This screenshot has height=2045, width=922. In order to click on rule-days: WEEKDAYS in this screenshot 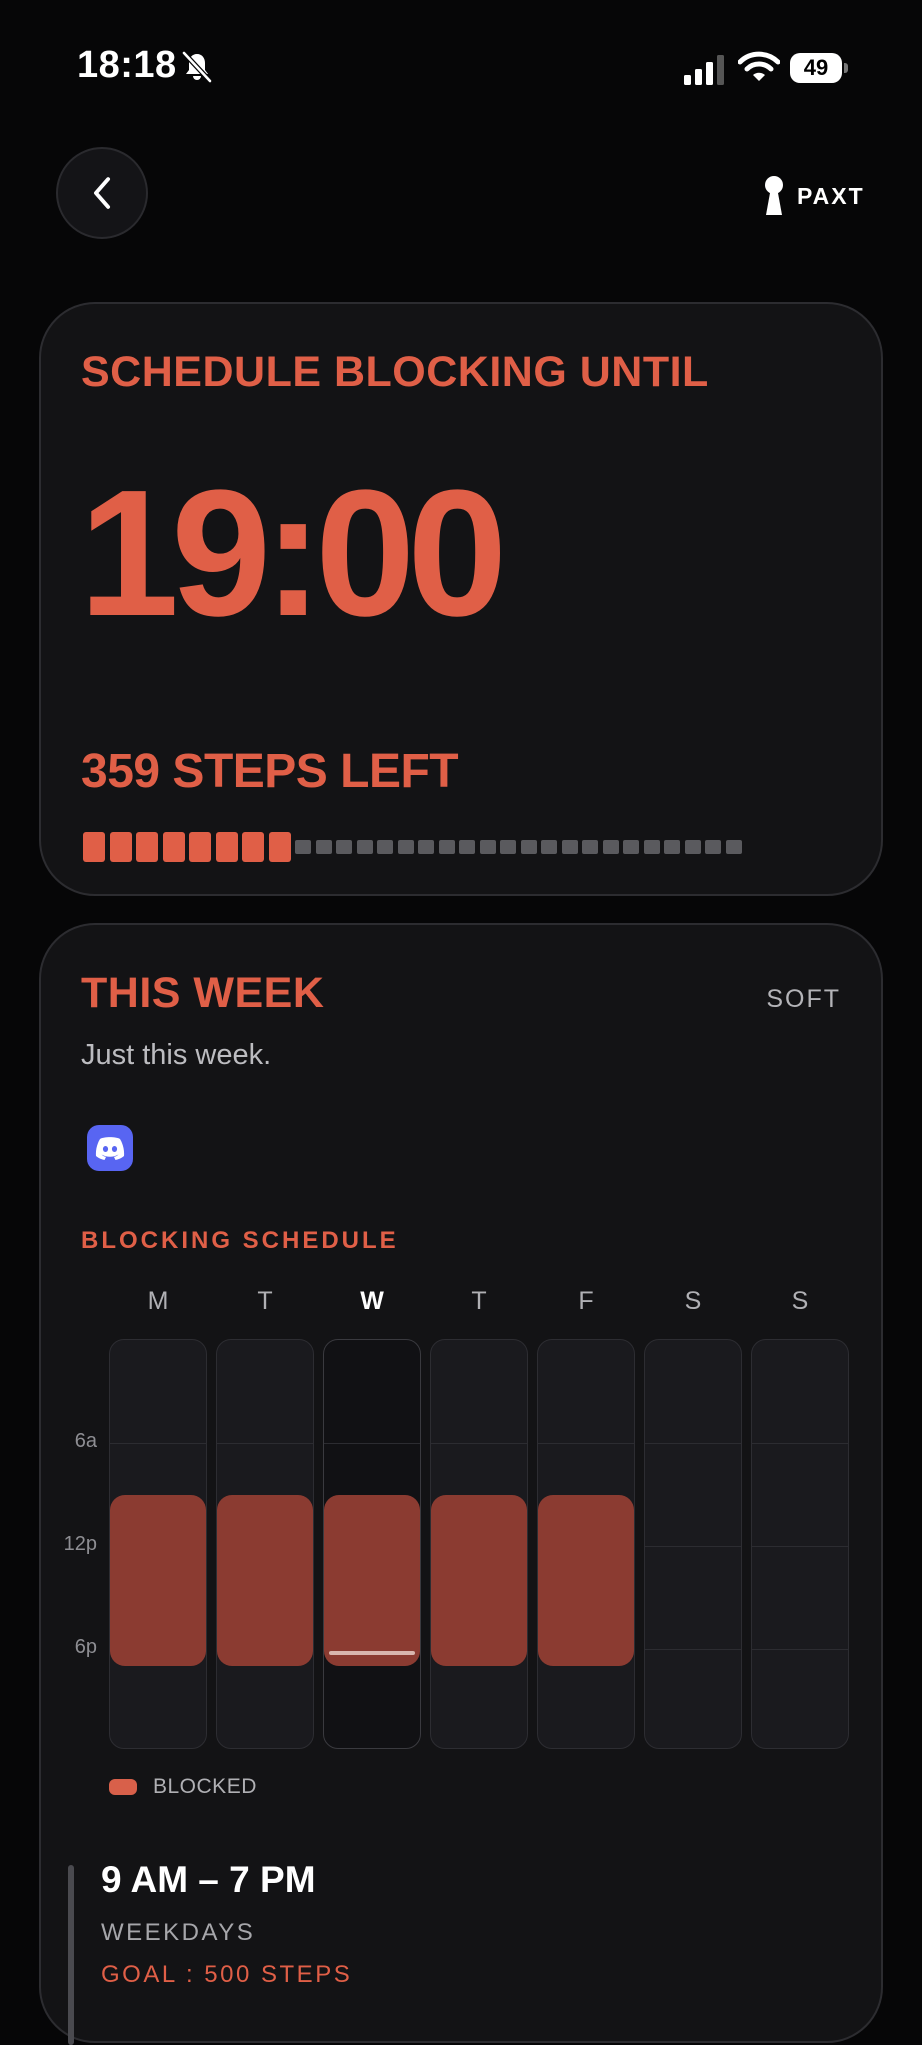, I will do `click(178, 1932)`.